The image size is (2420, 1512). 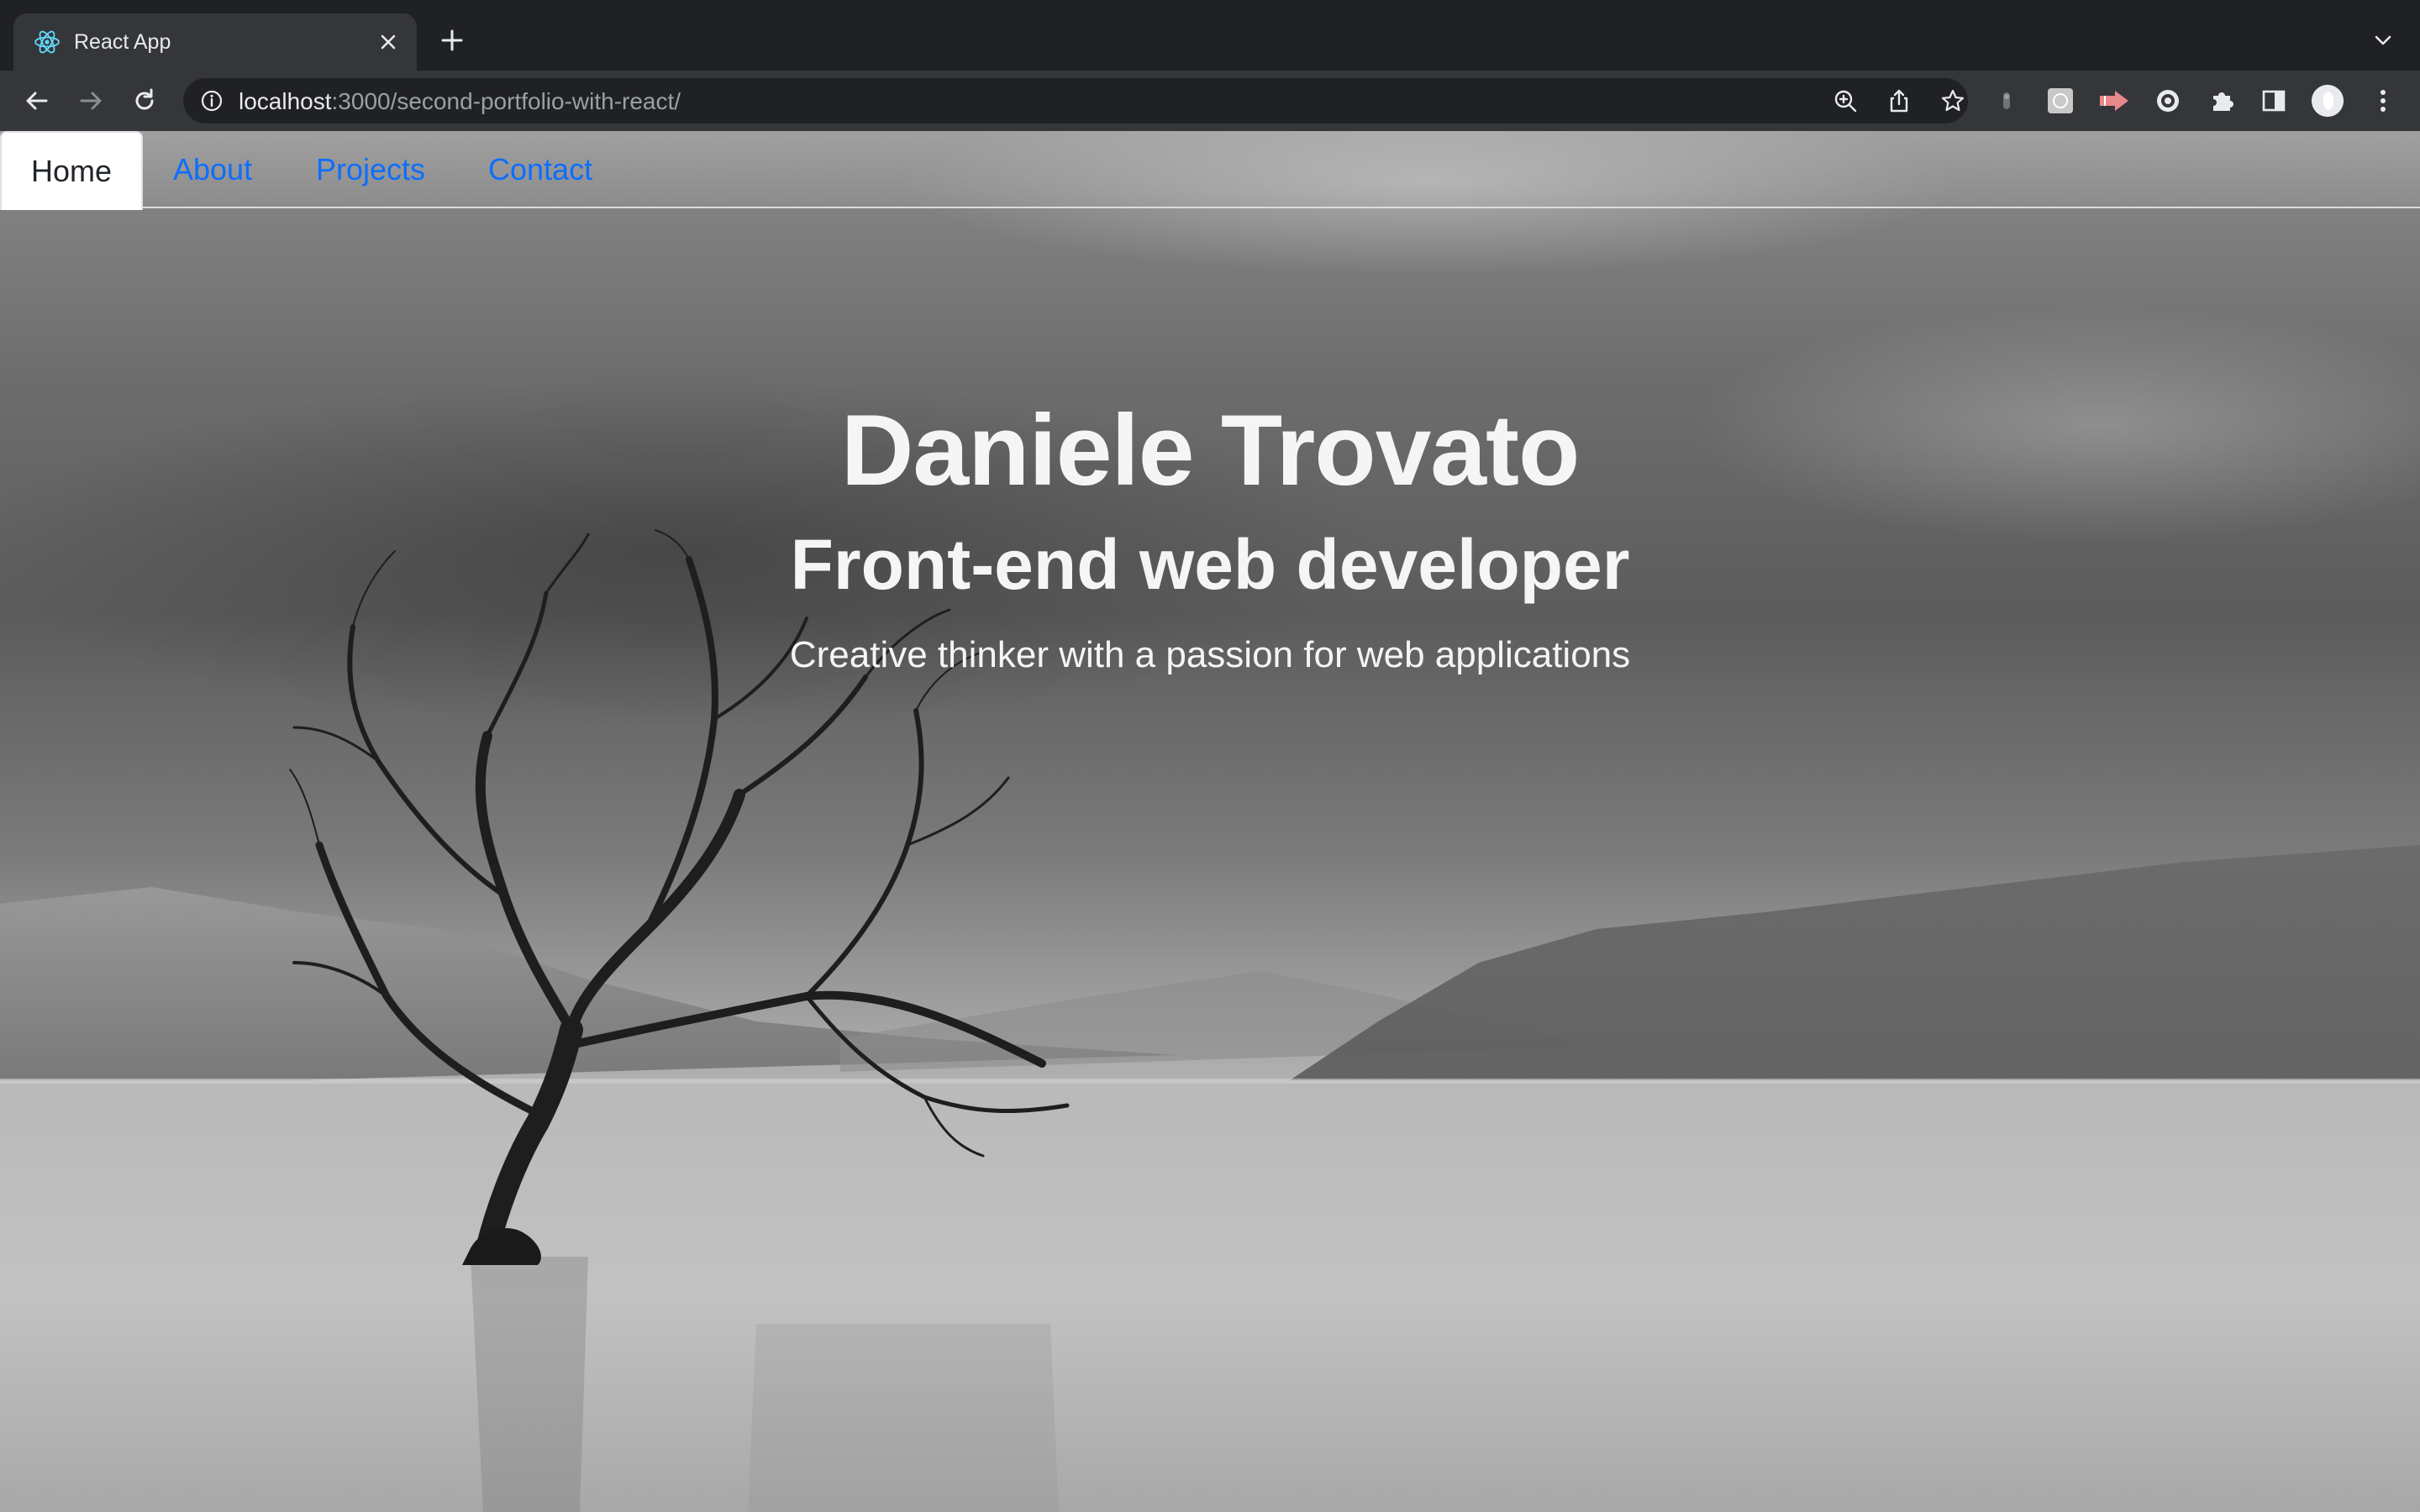 What do you see at coordinates (47, 42) in the screenshot?
I see `react-logo-icon` at bounding box center [47, 42].